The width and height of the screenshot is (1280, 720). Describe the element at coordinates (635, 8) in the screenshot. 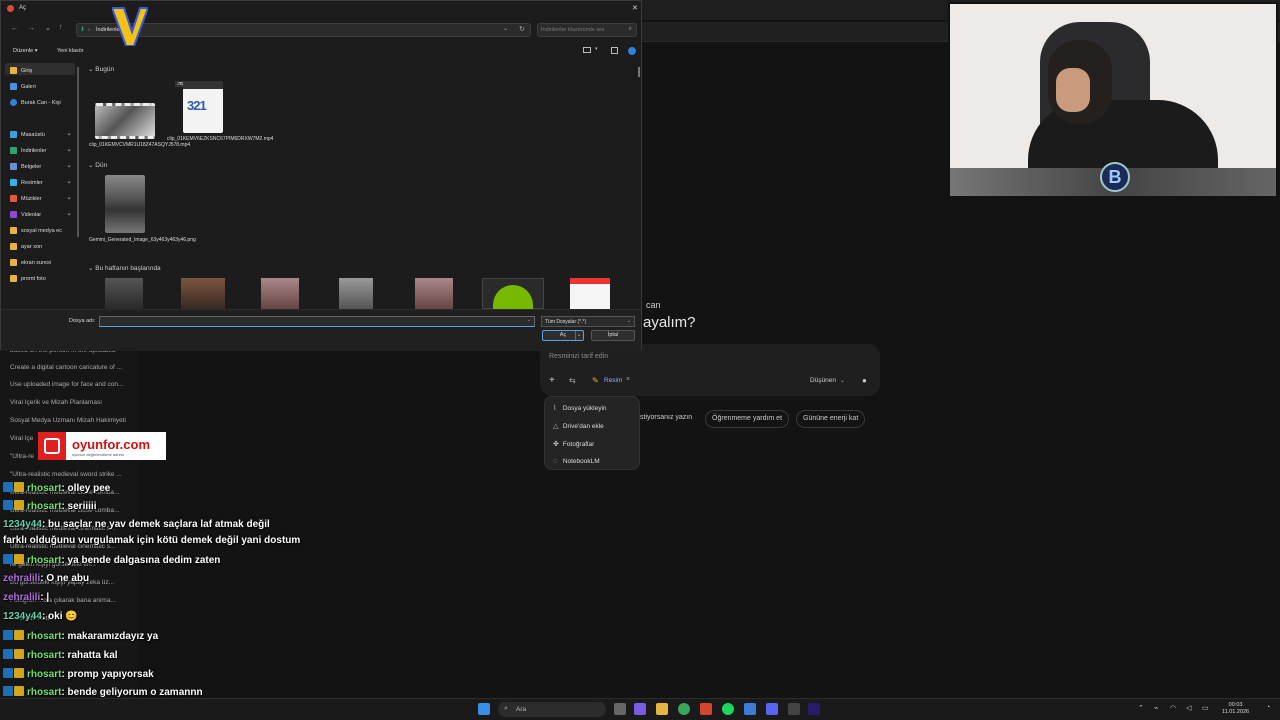

I see `close-icon: ✕` at that location.